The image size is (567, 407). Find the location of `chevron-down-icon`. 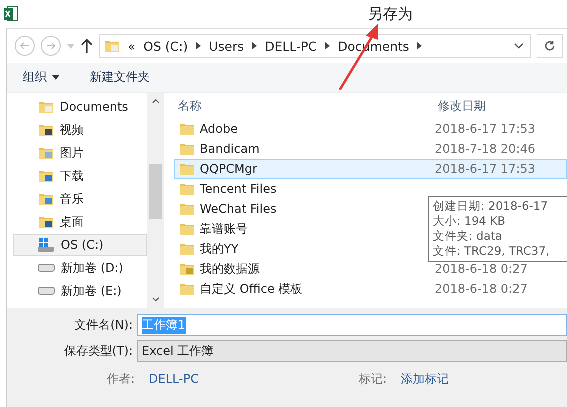

chevron-down-icon is located at coordinates (519, 46).